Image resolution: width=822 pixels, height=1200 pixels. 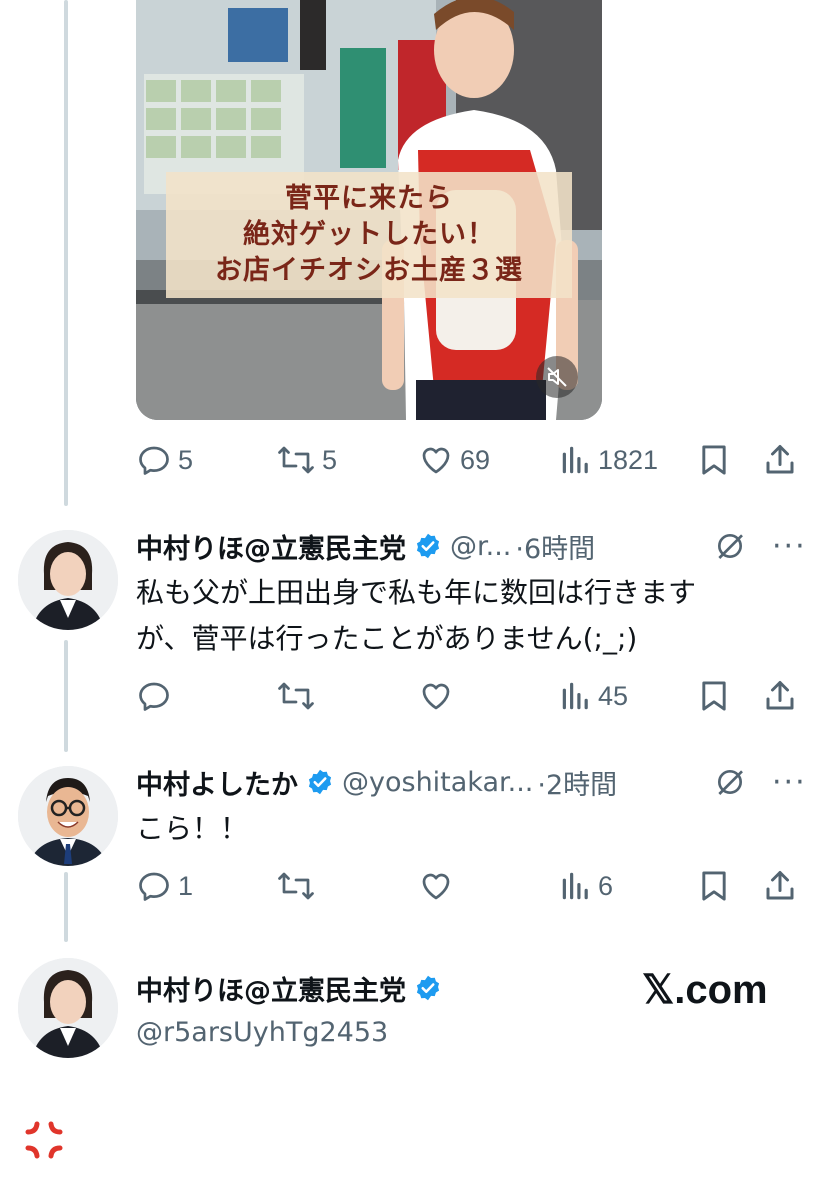 What do you see at coordinates (555, 549) in the screenshot?
I see `post-time: ·6時間` at bounding box center [555, 549].